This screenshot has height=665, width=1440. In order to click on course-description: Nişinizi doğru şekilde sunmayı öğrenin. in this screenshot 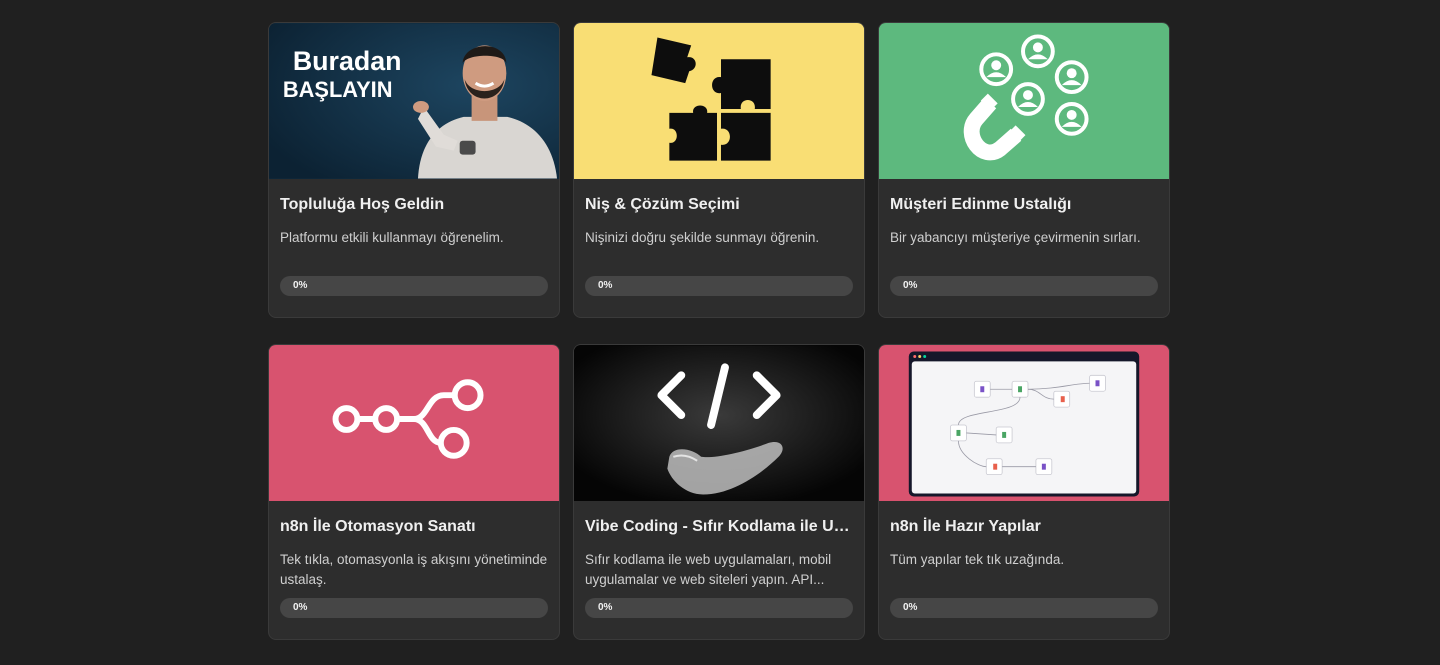, I will do `click(702, 237)`.